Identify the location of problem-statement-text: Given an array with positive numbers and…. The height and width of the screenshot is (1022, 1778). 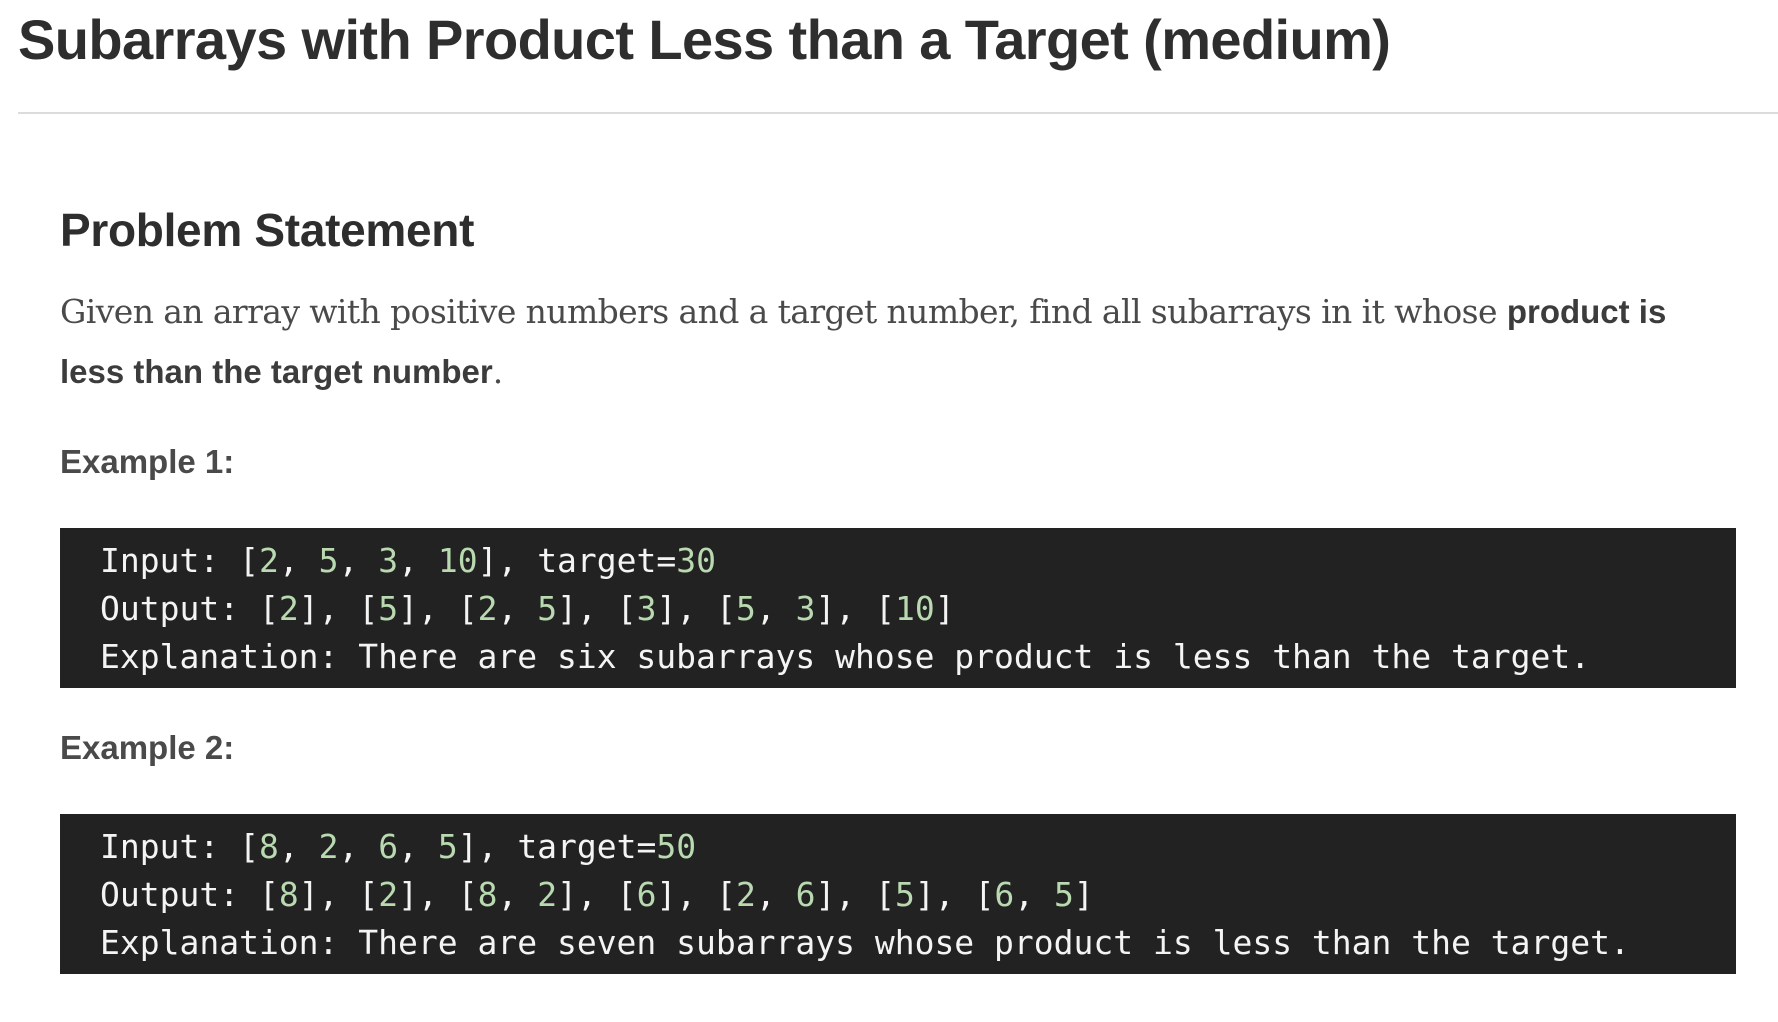
(898, 342).